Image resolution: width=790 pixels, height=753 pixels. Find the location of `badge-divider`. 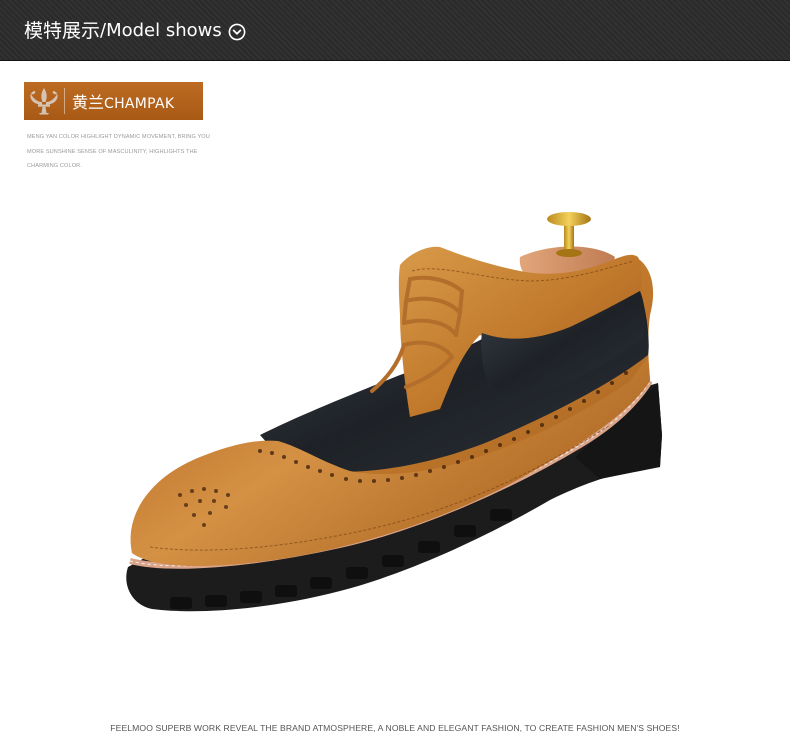

badge-divider is located at coordinates (64, 101).